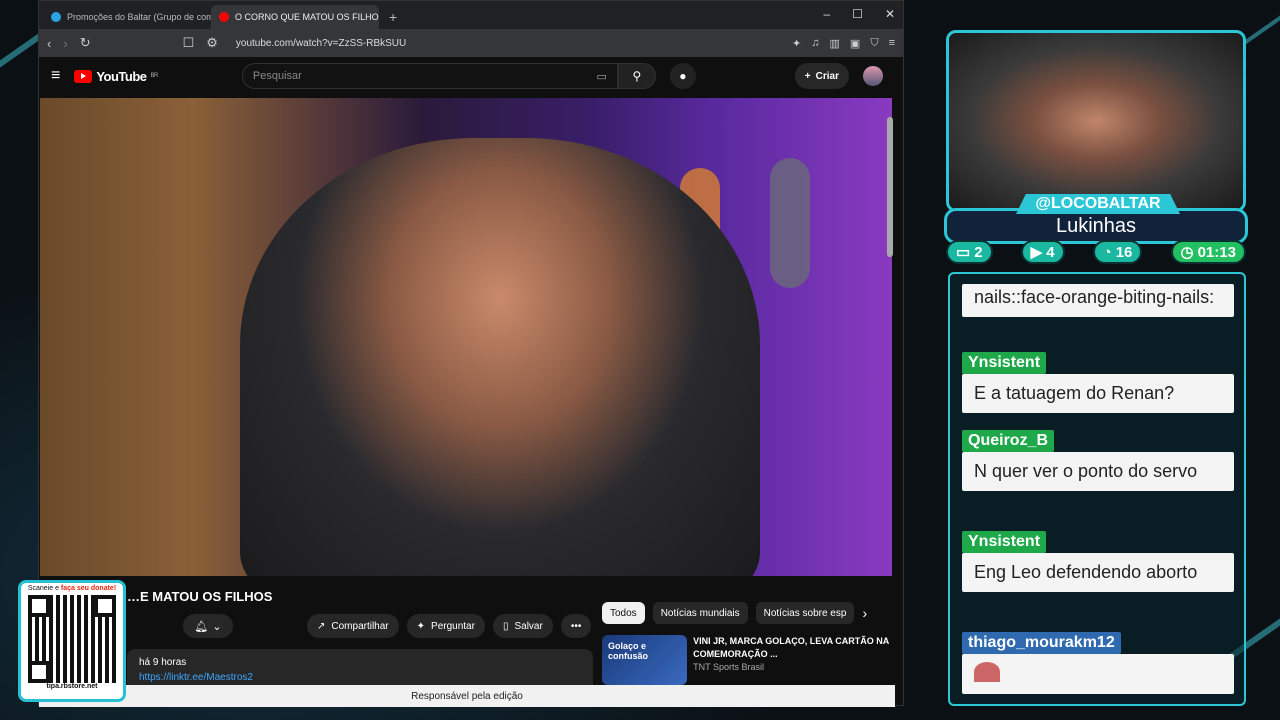 The image size is (1280, 720). I want to click on streamer-handle: @LOCOBALTAR, so click(1098, 204).